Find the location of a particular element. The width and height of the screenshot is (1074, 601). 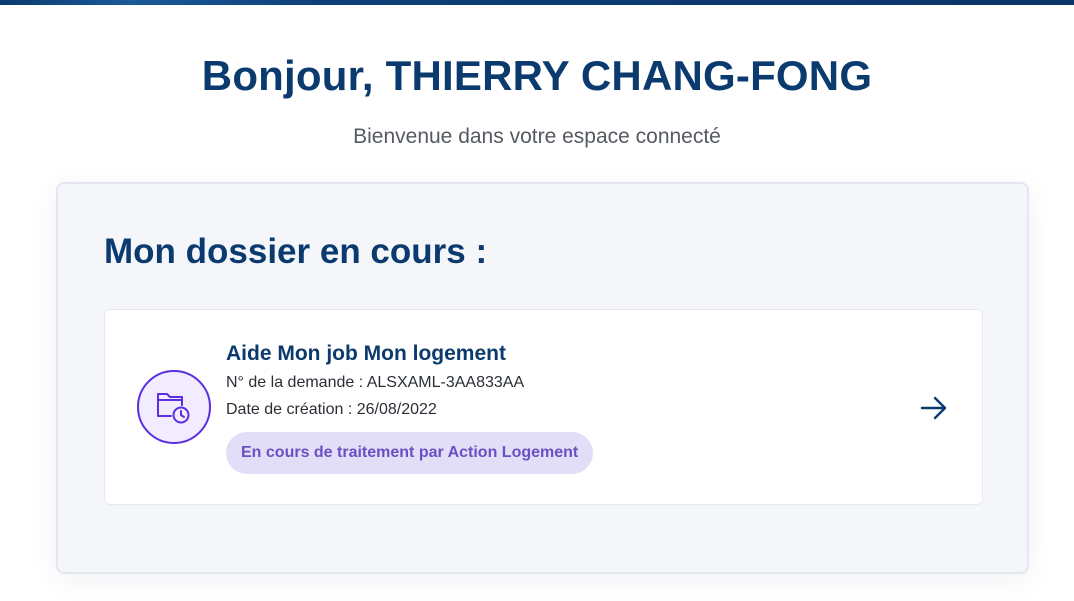

user-name: THIERRY CHANG-FONG is located at coordinates (629, 75).